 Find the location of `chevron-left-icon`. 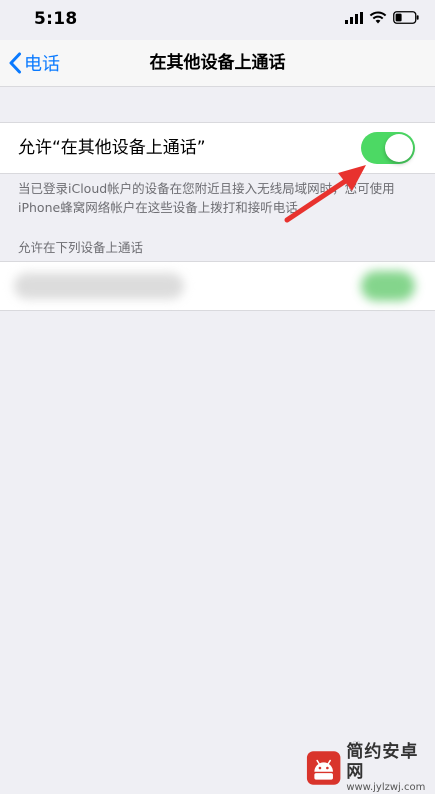

chevron-left-icon is located at coordinates (15, 63).